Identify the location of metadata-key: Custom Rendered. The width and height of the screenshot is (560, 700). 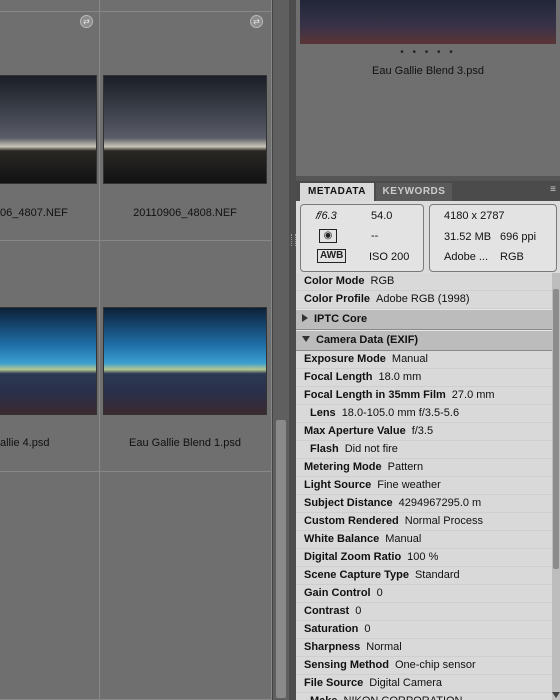
(351, 521).